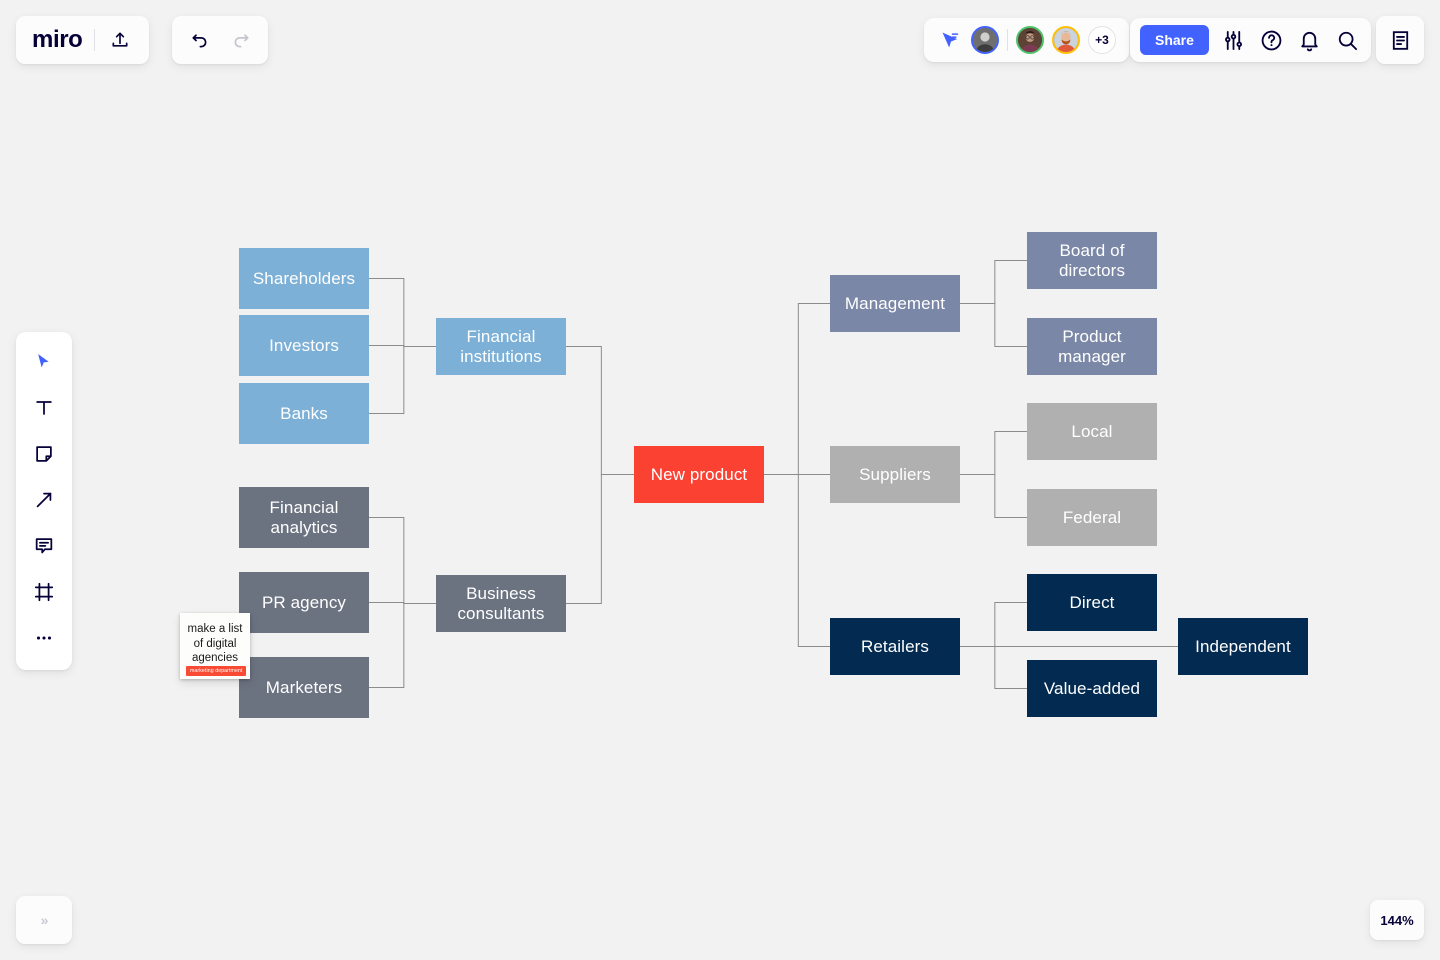 The height and width of the screenshot is (960, 1440). Describe the element at coordinates (44, 638) in the screenshot. I see `more-tools-icon` at that location.